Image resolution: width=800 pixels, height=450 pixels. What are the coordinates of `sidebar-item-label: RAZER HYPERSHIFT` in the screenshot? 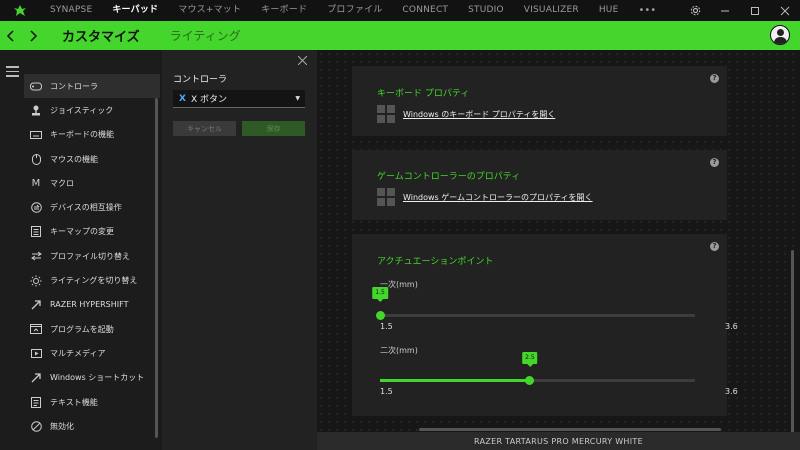 It's located at (89, 305).